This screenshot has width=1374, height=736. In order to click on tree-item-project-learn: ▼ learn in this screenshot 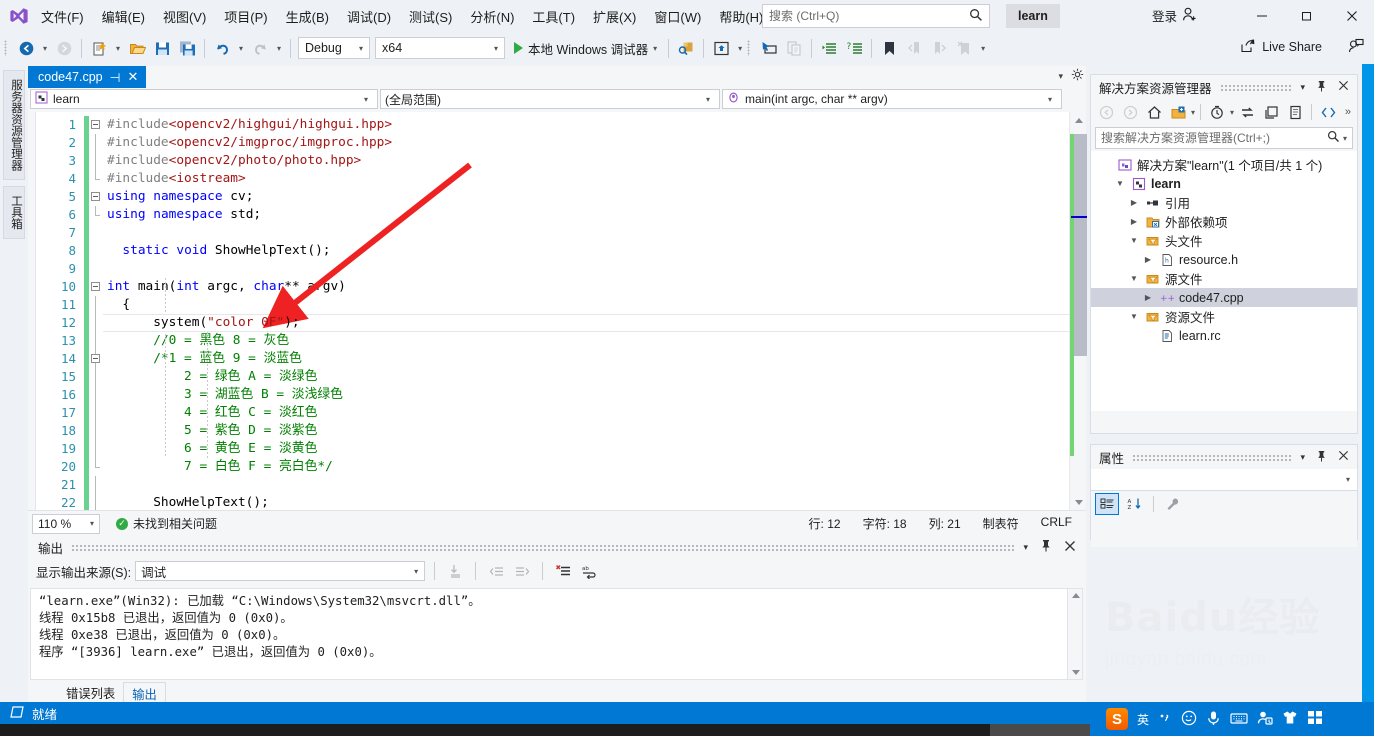, I will do `click(1224, 183)`.